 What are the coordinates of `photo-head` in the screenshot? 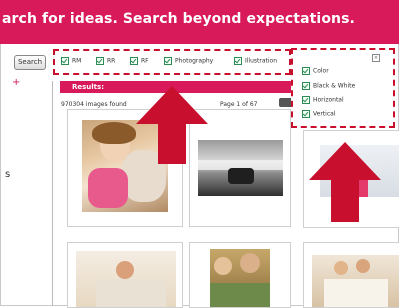 It's located at (125, 270).